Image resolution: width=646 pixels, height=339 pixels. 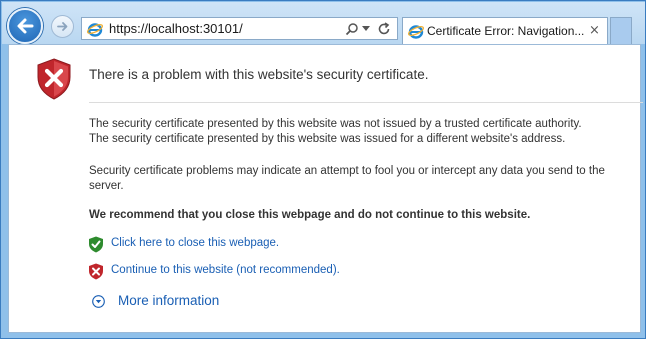 What do you see at coordinates (366, 29) in the screenshot?
I see `chevron-down-icon` at bounding box center [366, 29].